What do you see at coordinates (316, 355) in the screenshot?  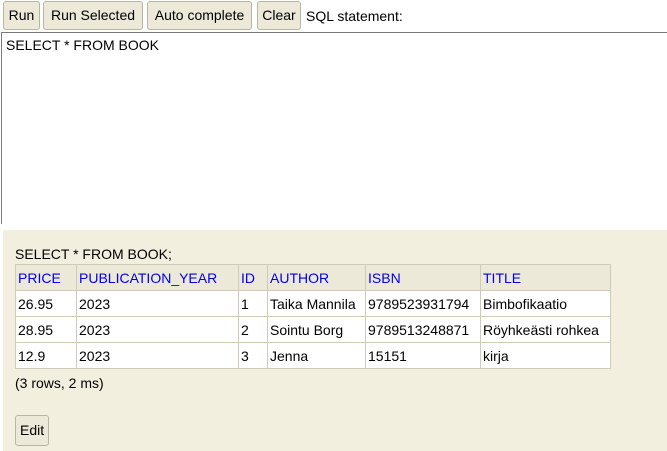 I see `cell-author: Jenna` at bounding box center [316, 355].